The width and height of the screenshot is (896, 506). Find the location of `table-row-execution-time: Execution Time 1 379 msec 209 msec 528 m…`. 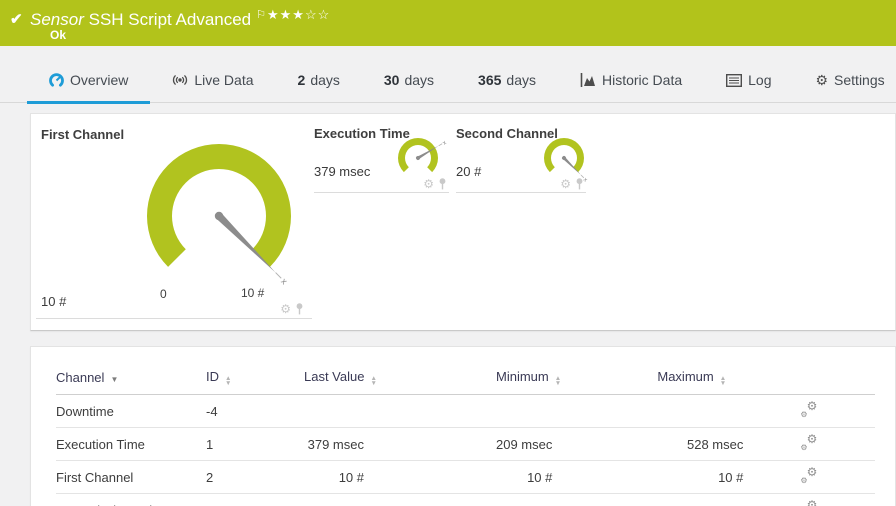

table-row-execution-time: Execution Time 1 379 msec 209 msec 528 m… is located at coordinates (466, 444).